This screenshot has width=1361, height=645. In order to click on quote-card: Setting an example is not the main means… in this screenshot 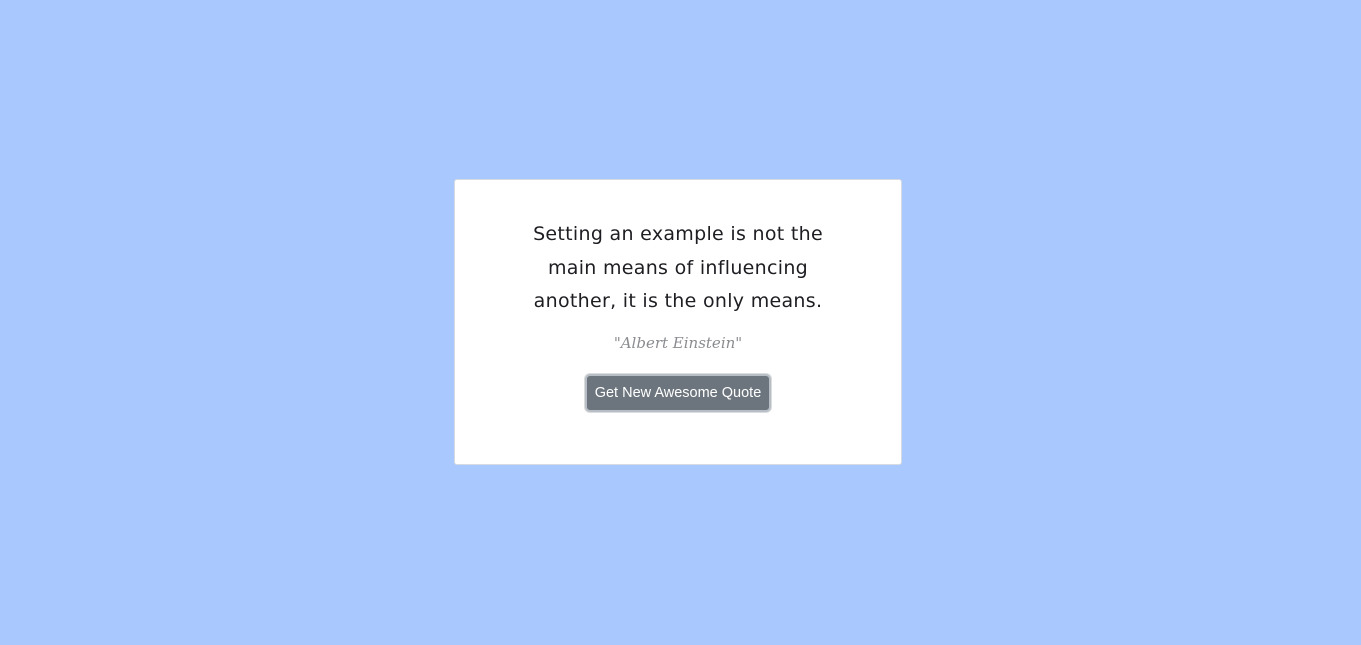, I will do `click(678, 322)`.